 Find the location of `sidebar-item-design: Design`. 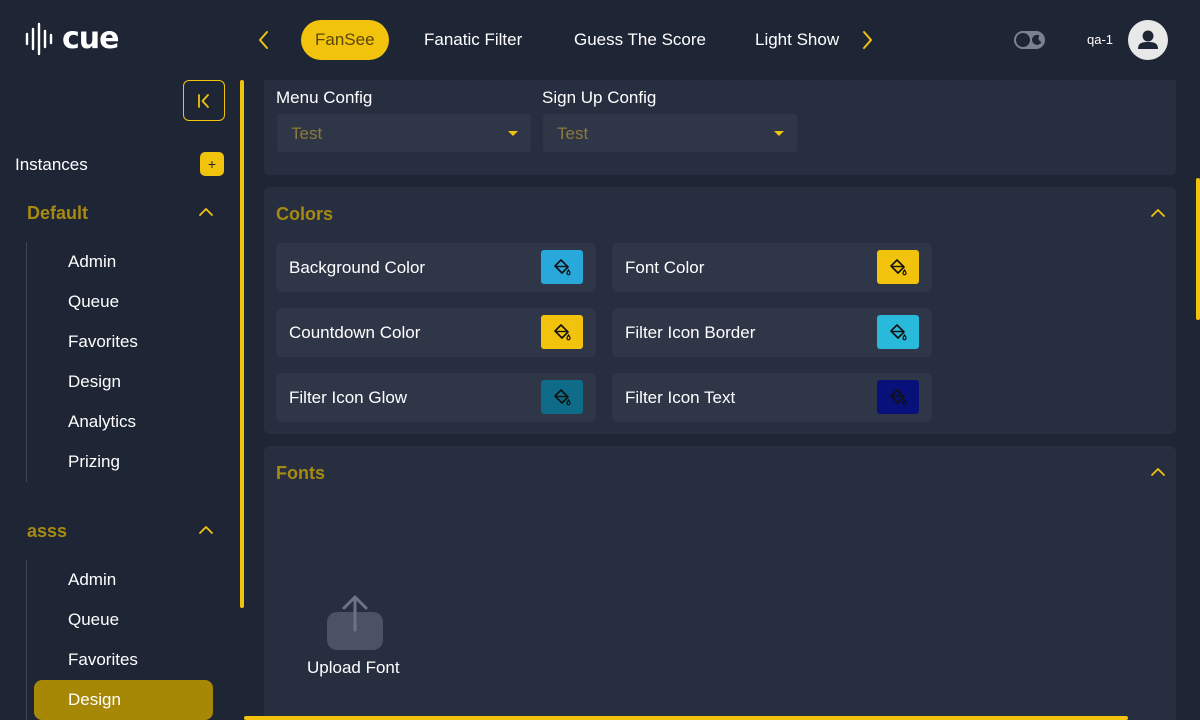

sidebar-item-design: Design is located at coordinates (123, 382).